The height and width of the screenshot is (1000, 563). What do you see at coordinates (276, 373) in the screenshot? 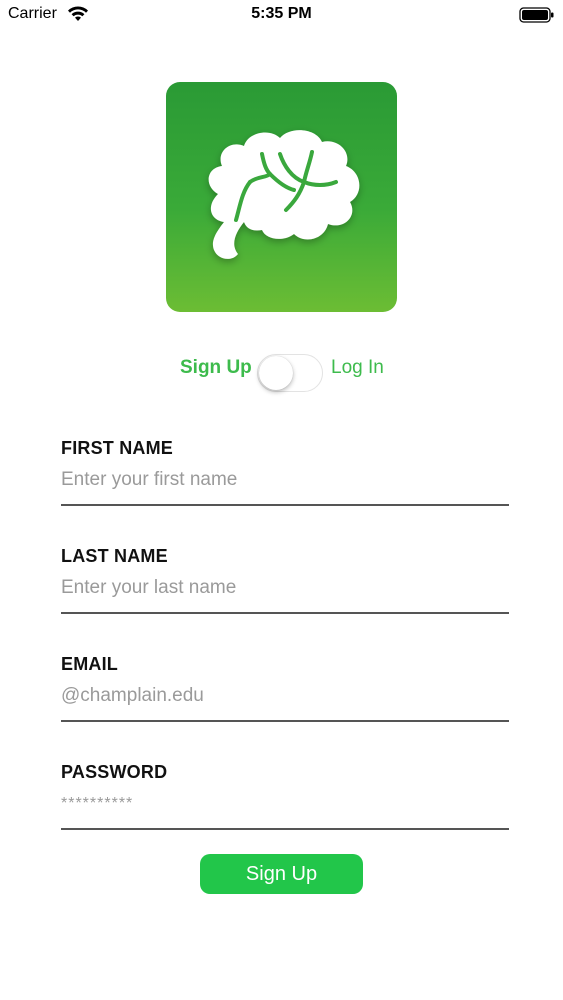
I see `switch-knob` at bounding box center [276, 373].